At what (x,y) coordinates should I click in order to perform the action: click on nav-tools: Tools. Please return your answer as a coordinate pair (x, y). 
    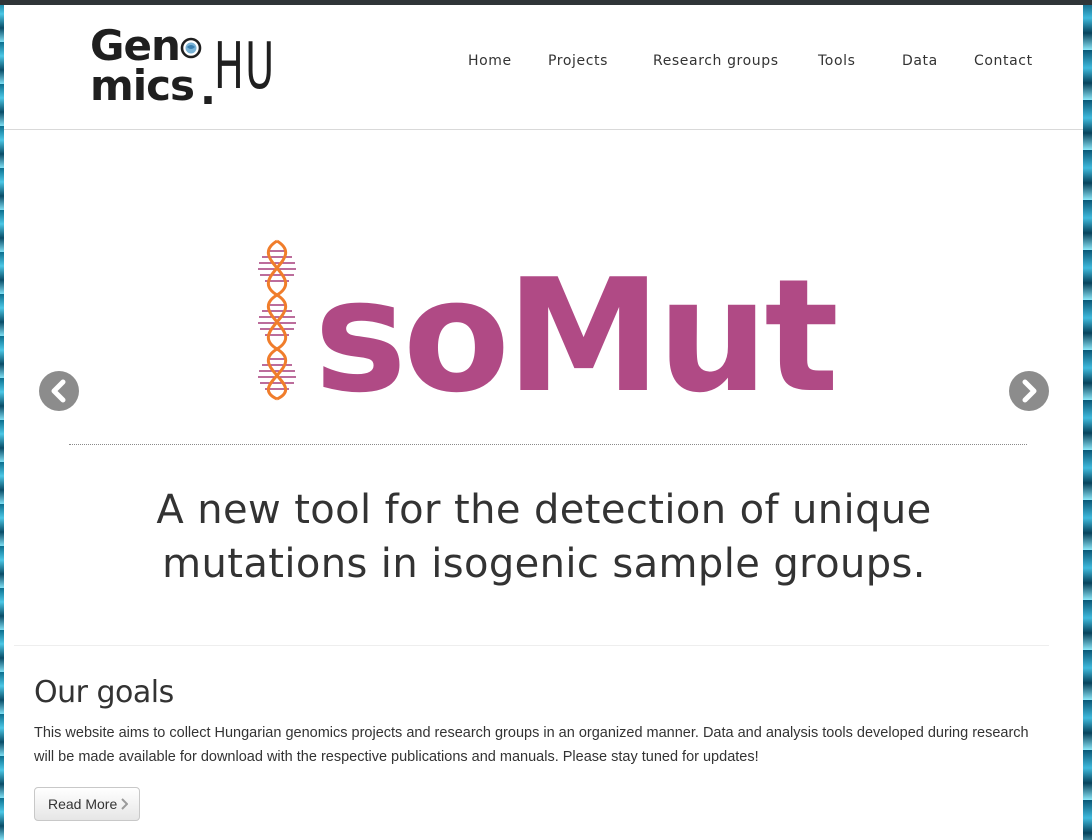
    Looking at the image, I should click on (837, 61).